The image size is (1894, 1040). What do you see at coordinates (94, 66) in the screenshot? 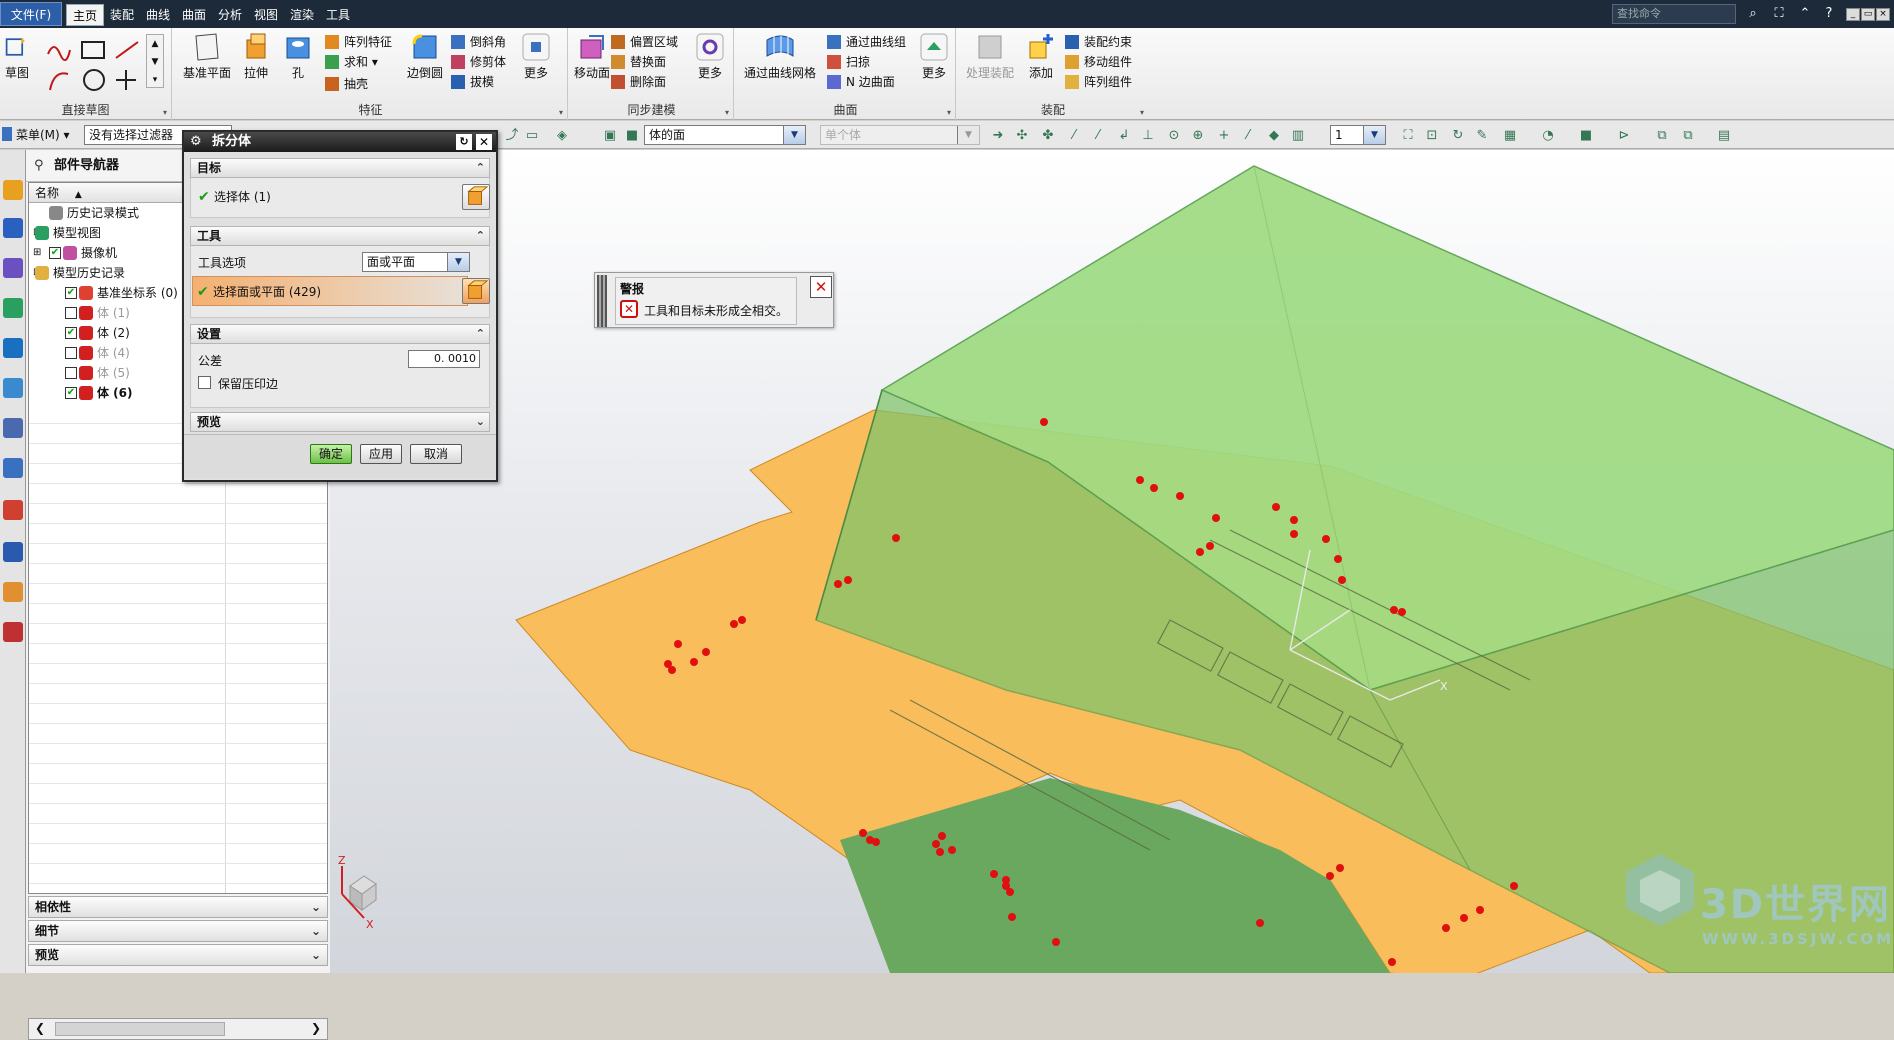
I see `sketch-curve-tools-icon` at bounding box center [94, 66].